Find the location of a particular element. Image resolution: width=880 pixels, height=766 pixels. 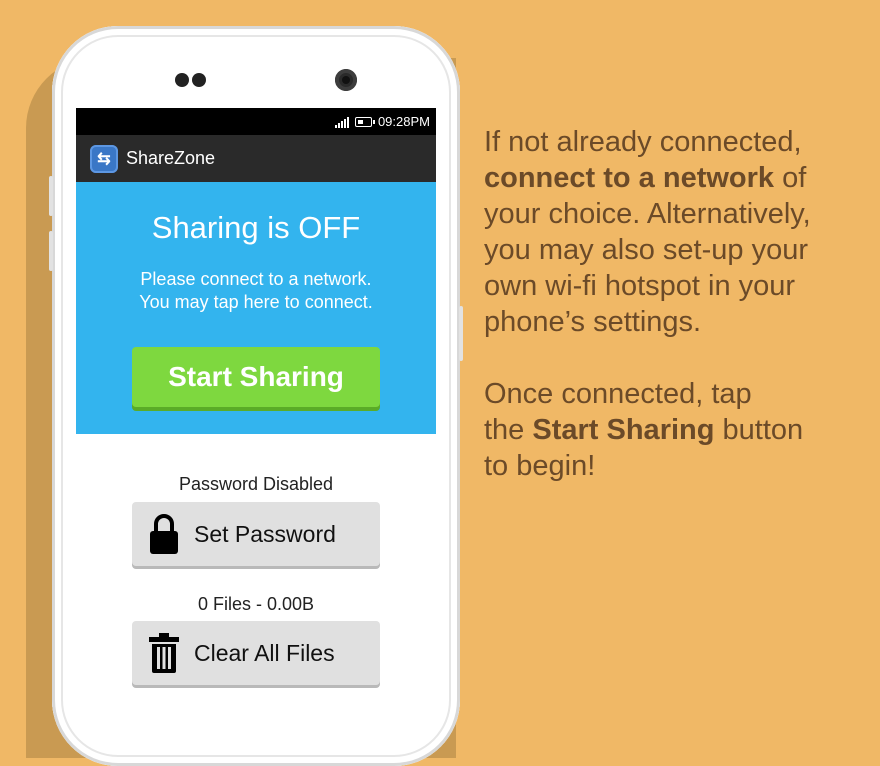

copy-line-9: to begin! is located at coordinates (540, 466).